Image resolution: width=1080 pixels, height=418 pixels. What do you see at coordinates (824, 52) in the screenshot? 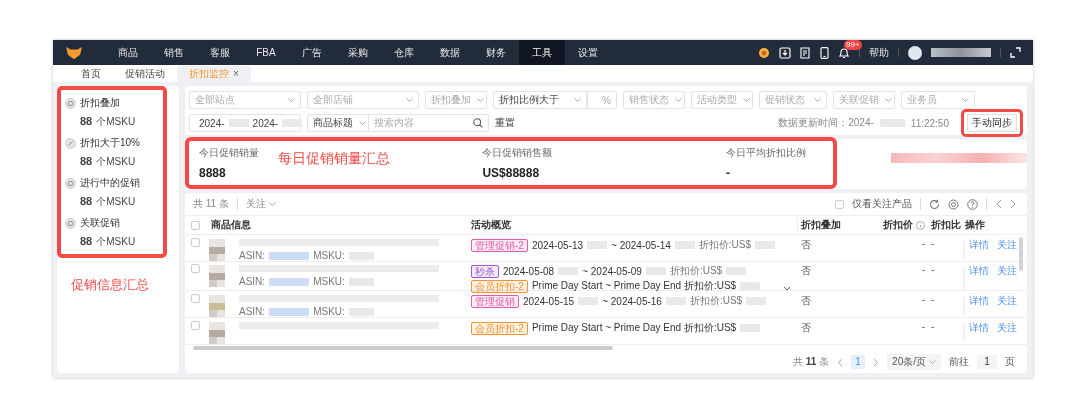
I see `phone-icon` at bounding box center [824, 52].